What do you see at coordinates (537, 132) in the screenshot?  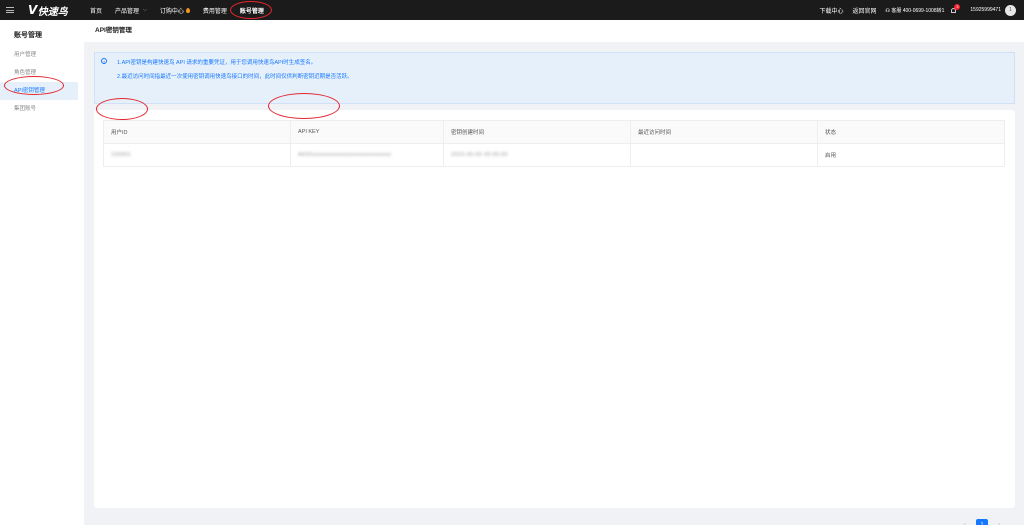 I see `column-header-created-time: 密钥创建时间` at bounding box center [537, 132].